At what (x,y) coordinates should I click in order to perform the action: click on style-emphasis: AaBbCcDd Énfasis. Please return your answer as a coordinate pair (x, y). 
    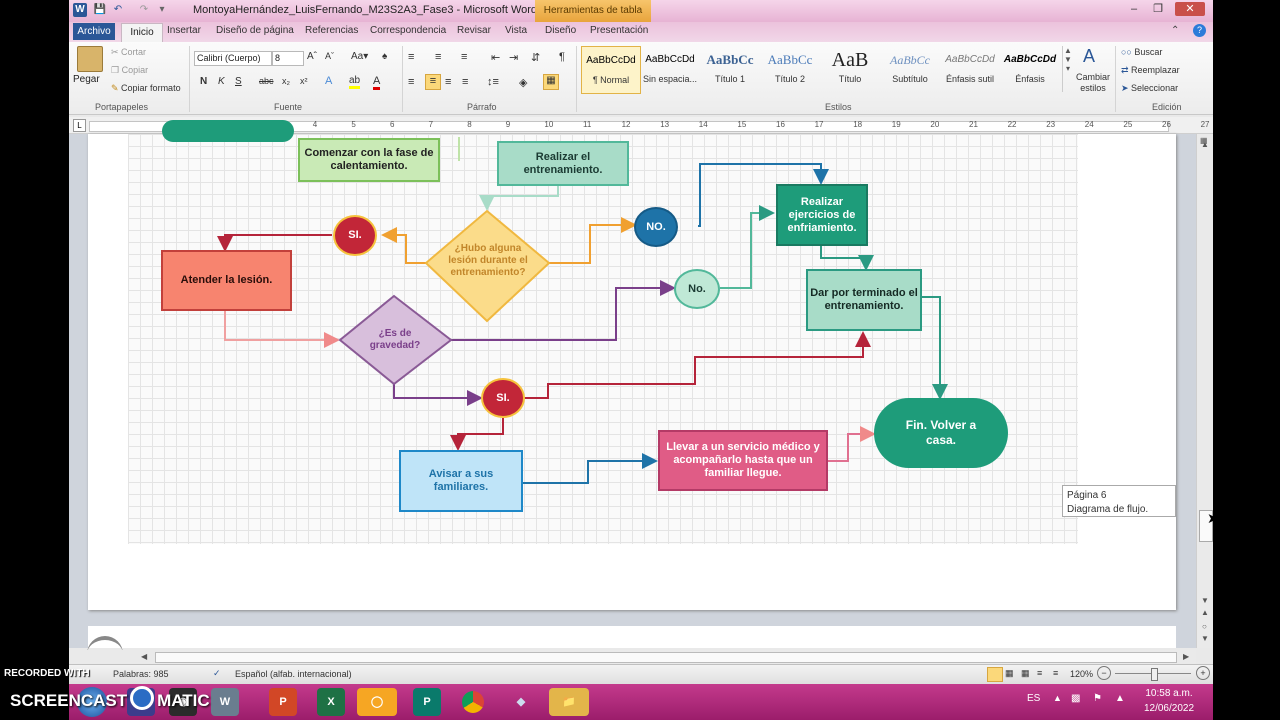
    Looking at the image, I should click on (1030, 69).